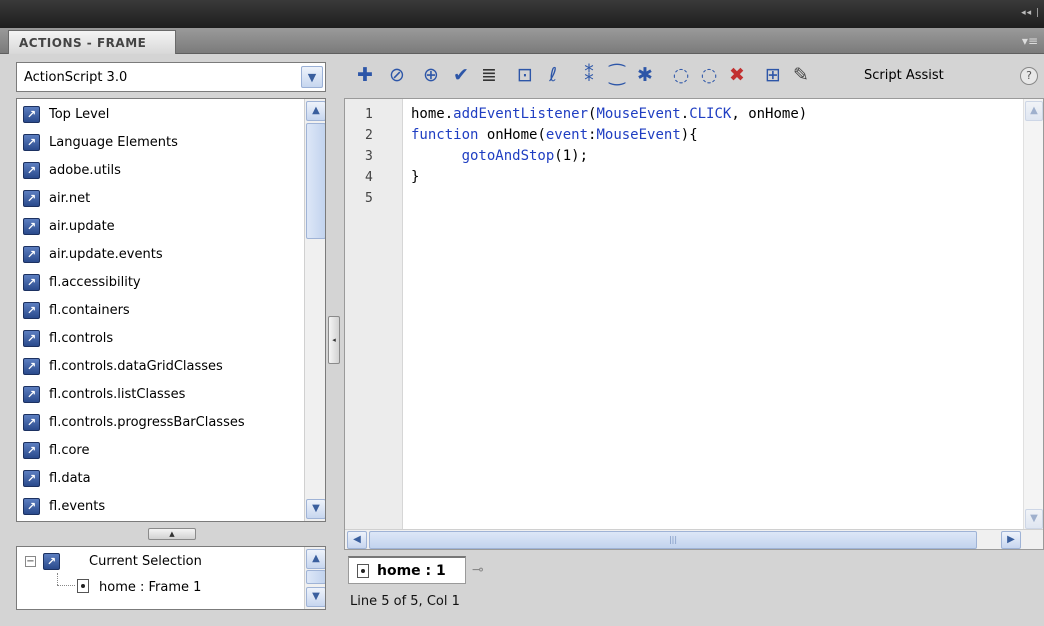 This screenshot has height=626, width=1044. What do you see at coordinates (171, 77) in the screenshot?
I see `language-select: ActionScript 3.0 ▼` at bounding box center [171, 77].